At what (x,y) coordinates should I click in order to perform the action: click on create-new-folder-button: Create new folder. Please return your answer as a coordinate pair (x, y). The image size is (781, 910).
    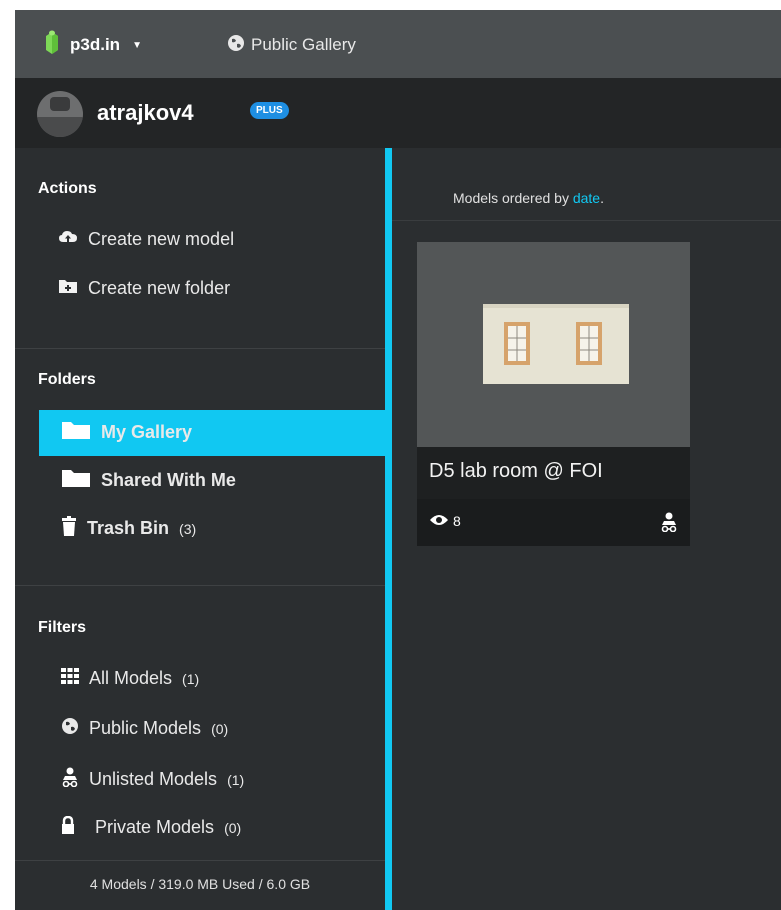
    Looking at the image, I should click on (144, 288).